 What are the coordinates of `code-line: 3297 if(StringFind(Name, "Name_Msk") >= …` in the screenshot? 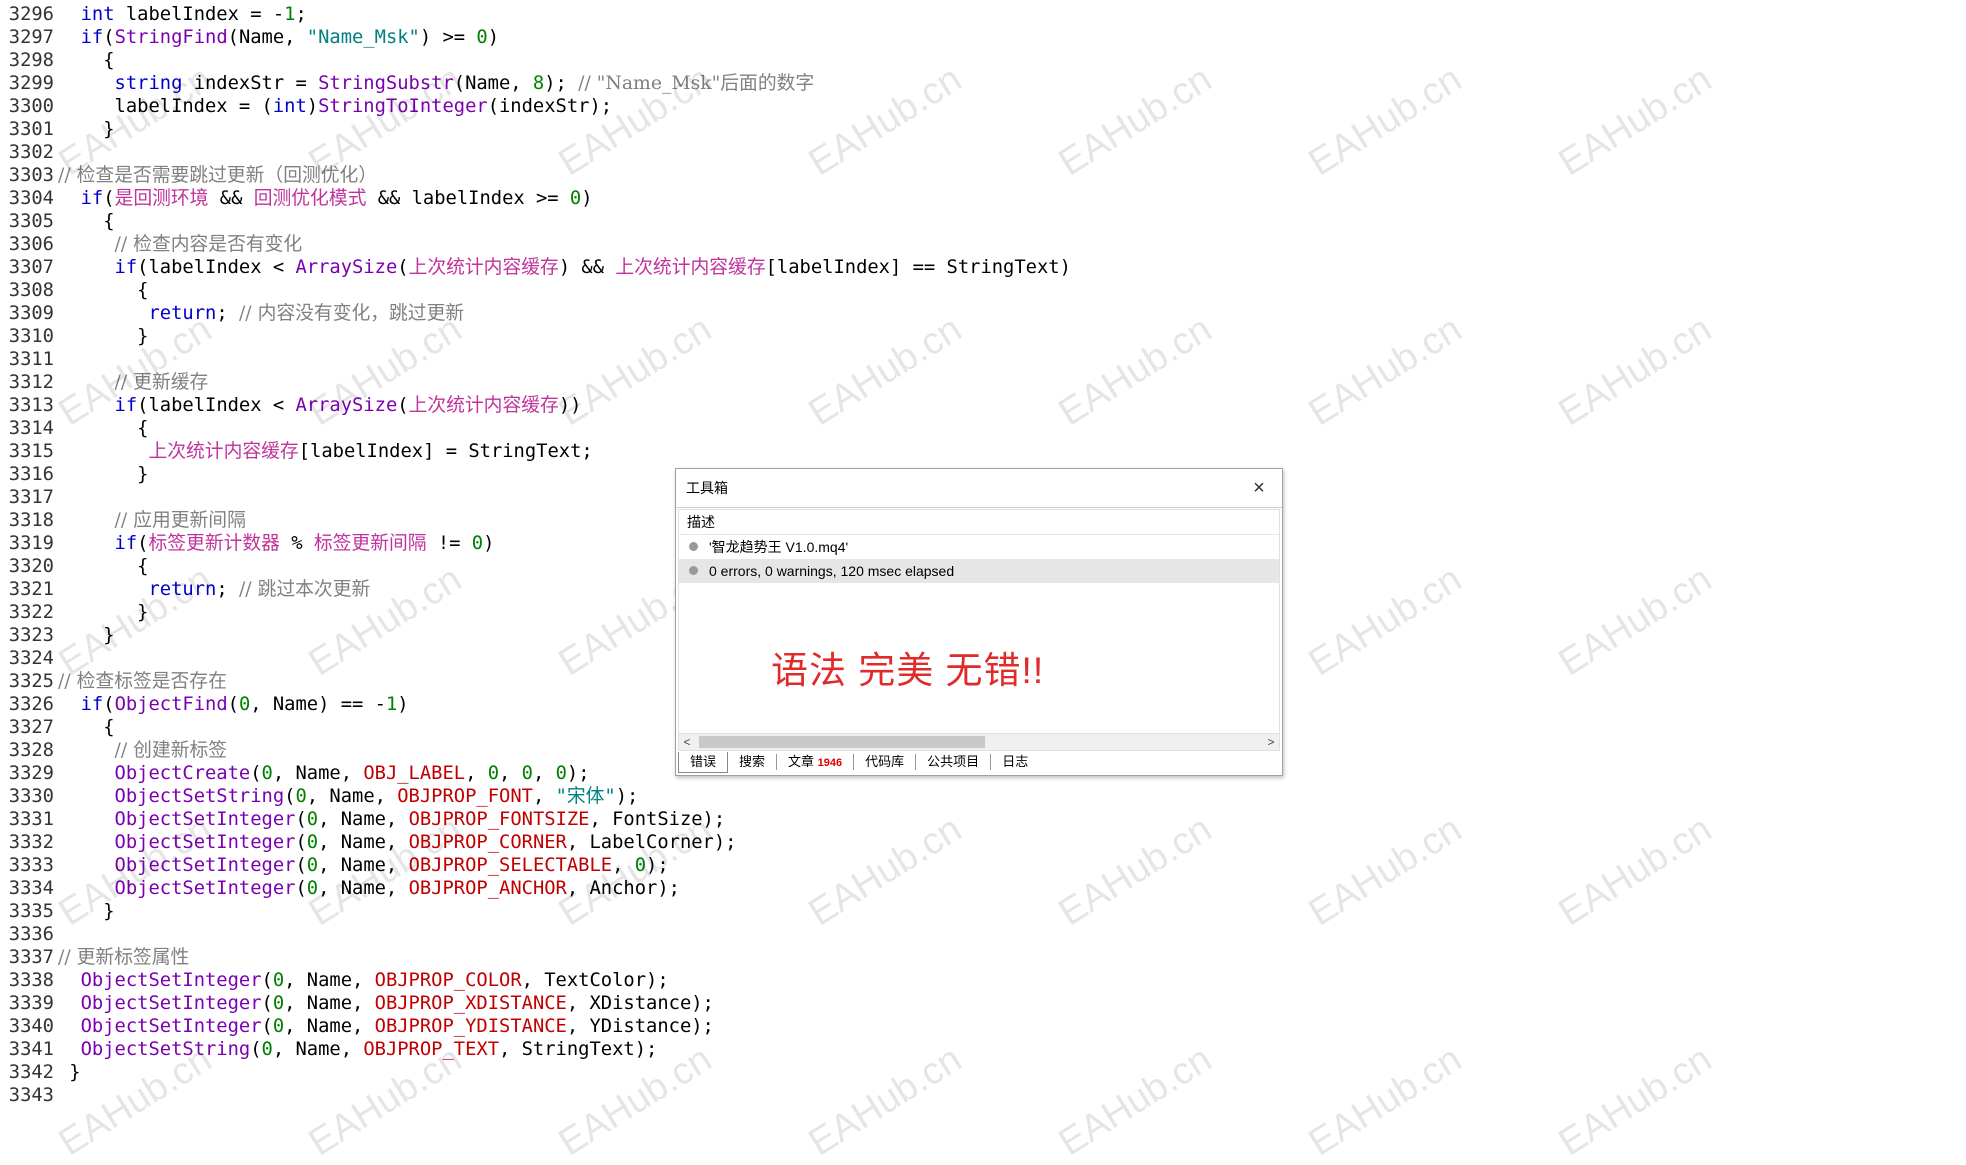 It's located at (249, 37).